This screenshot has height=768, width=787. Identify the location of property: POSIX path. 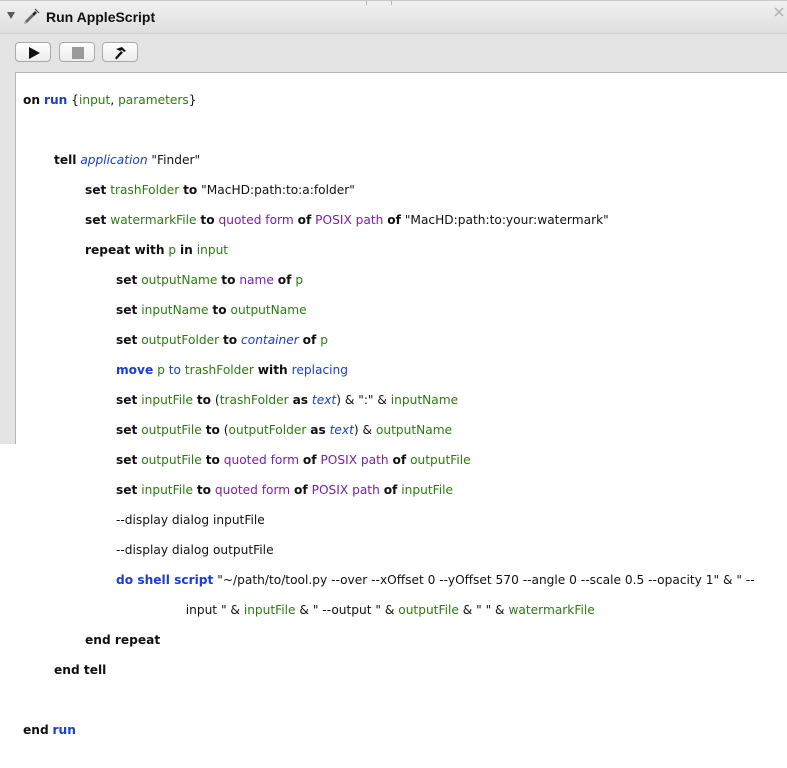
(345, 490).